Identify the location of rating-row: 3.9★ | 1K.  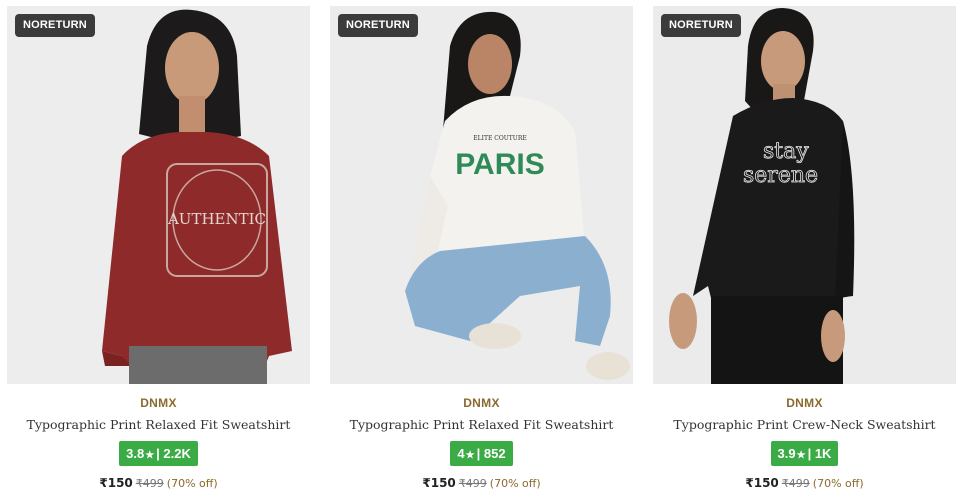
(804, 453).